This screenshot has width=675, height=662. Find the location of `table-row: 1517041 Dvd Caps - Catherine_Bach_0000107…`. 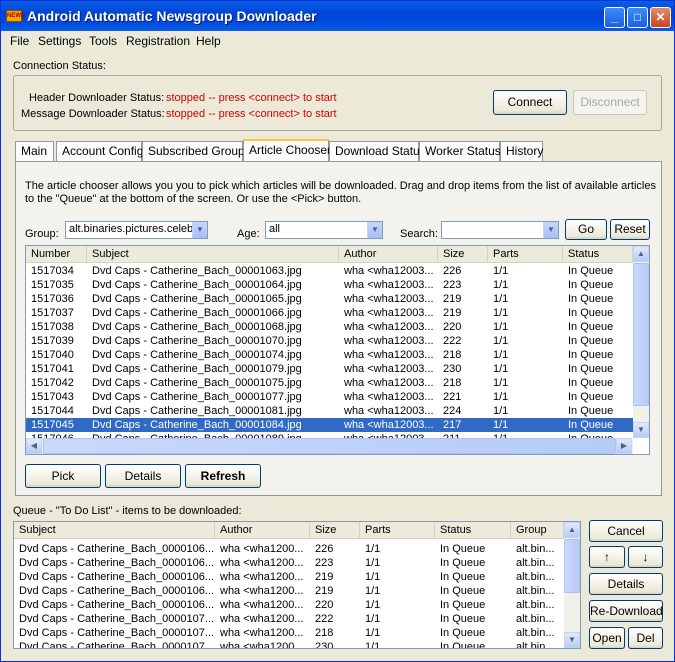

table-row: 1517041 Dvd Caps - Catherine_Bach_0000107… is located at coordinates (329, 369).